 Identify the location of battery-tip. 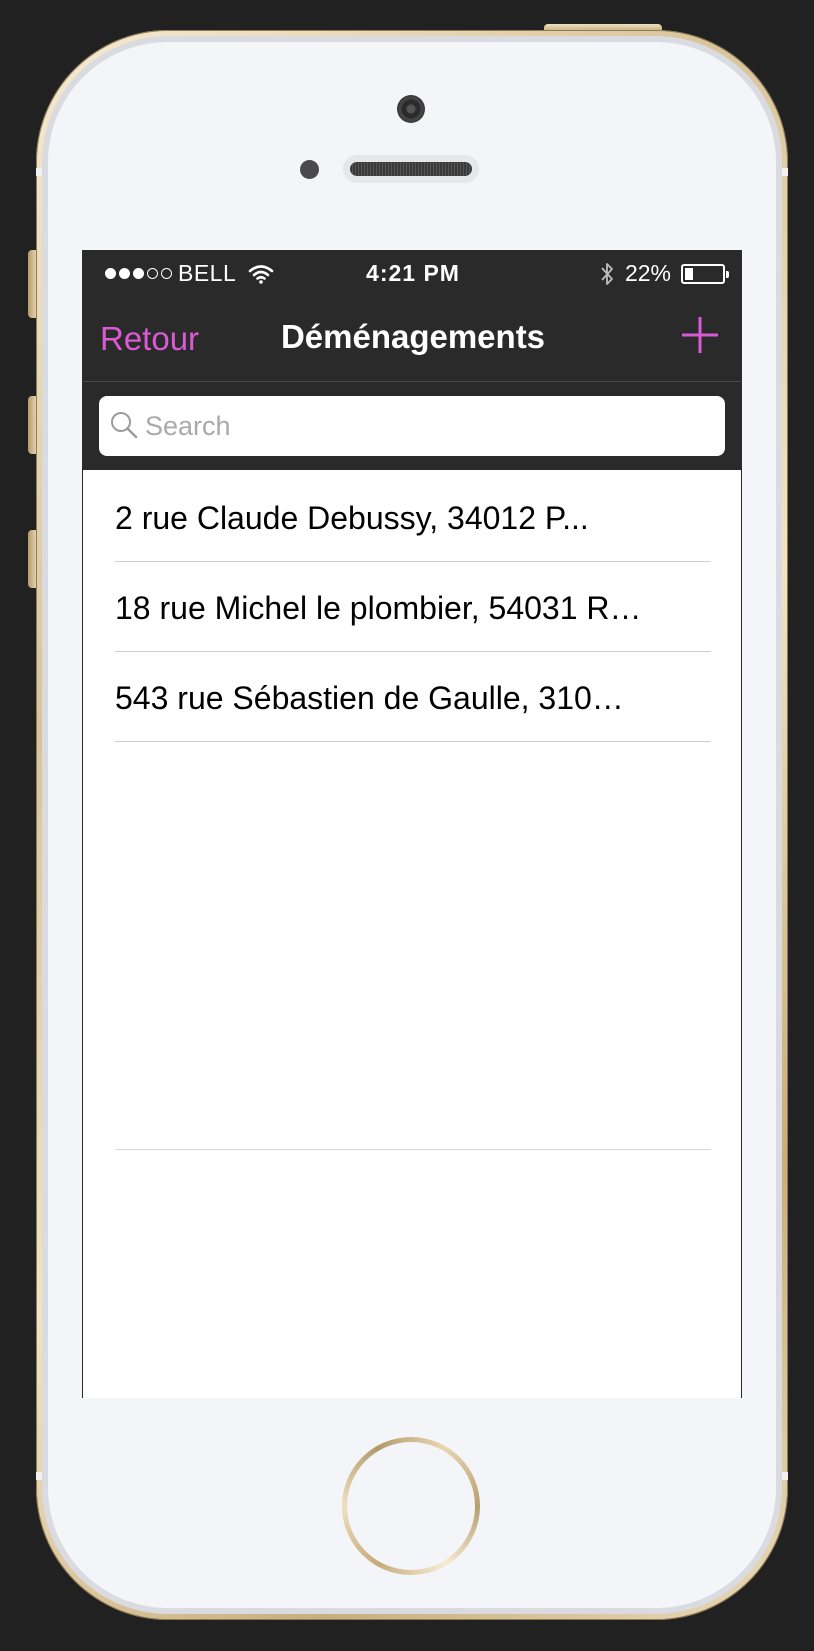
(727, 274).